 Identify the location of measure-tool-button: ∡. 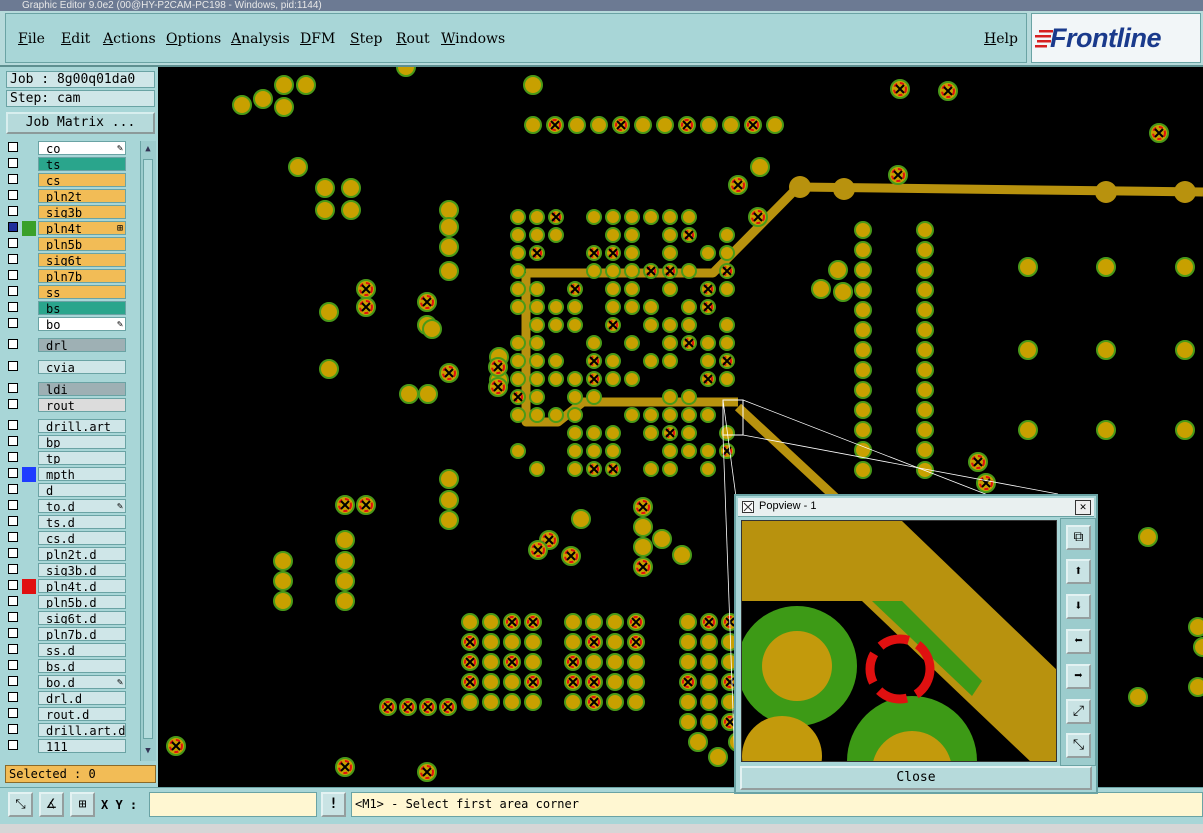
(51, 804).